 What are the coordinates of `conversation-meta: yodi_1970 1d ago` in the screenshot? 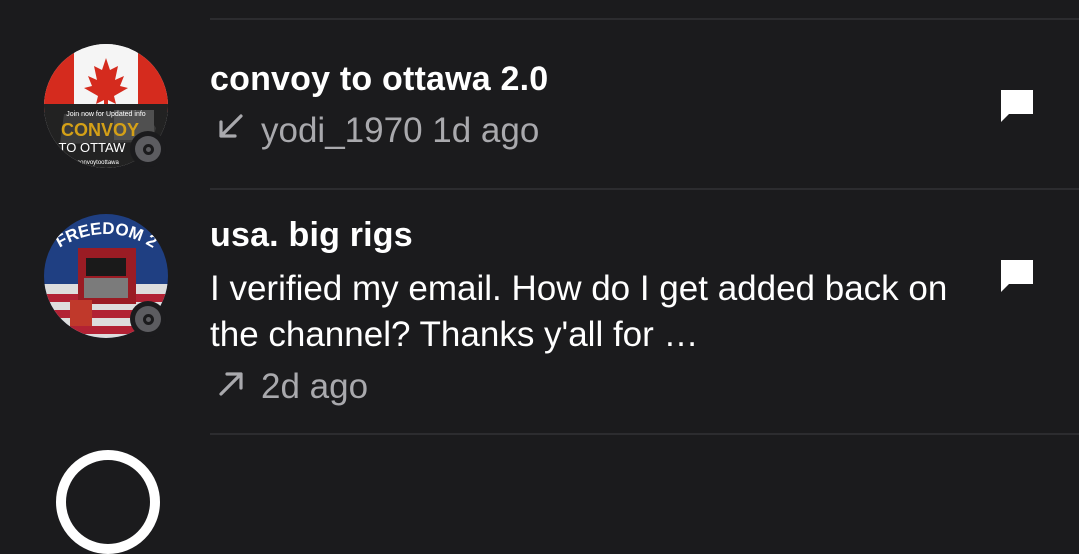 It's located at (376, 130).